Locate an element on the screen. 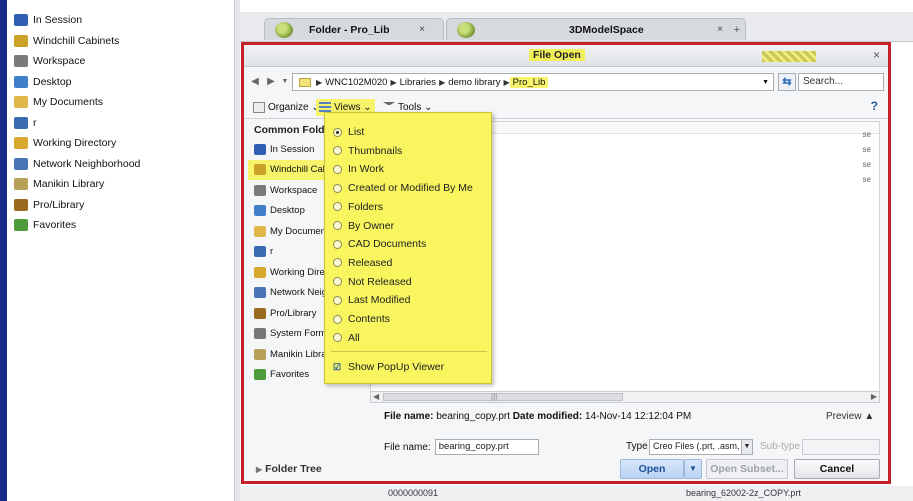  nav-item-manikin-library: Manikin Library is located at coordinates (124, 184).